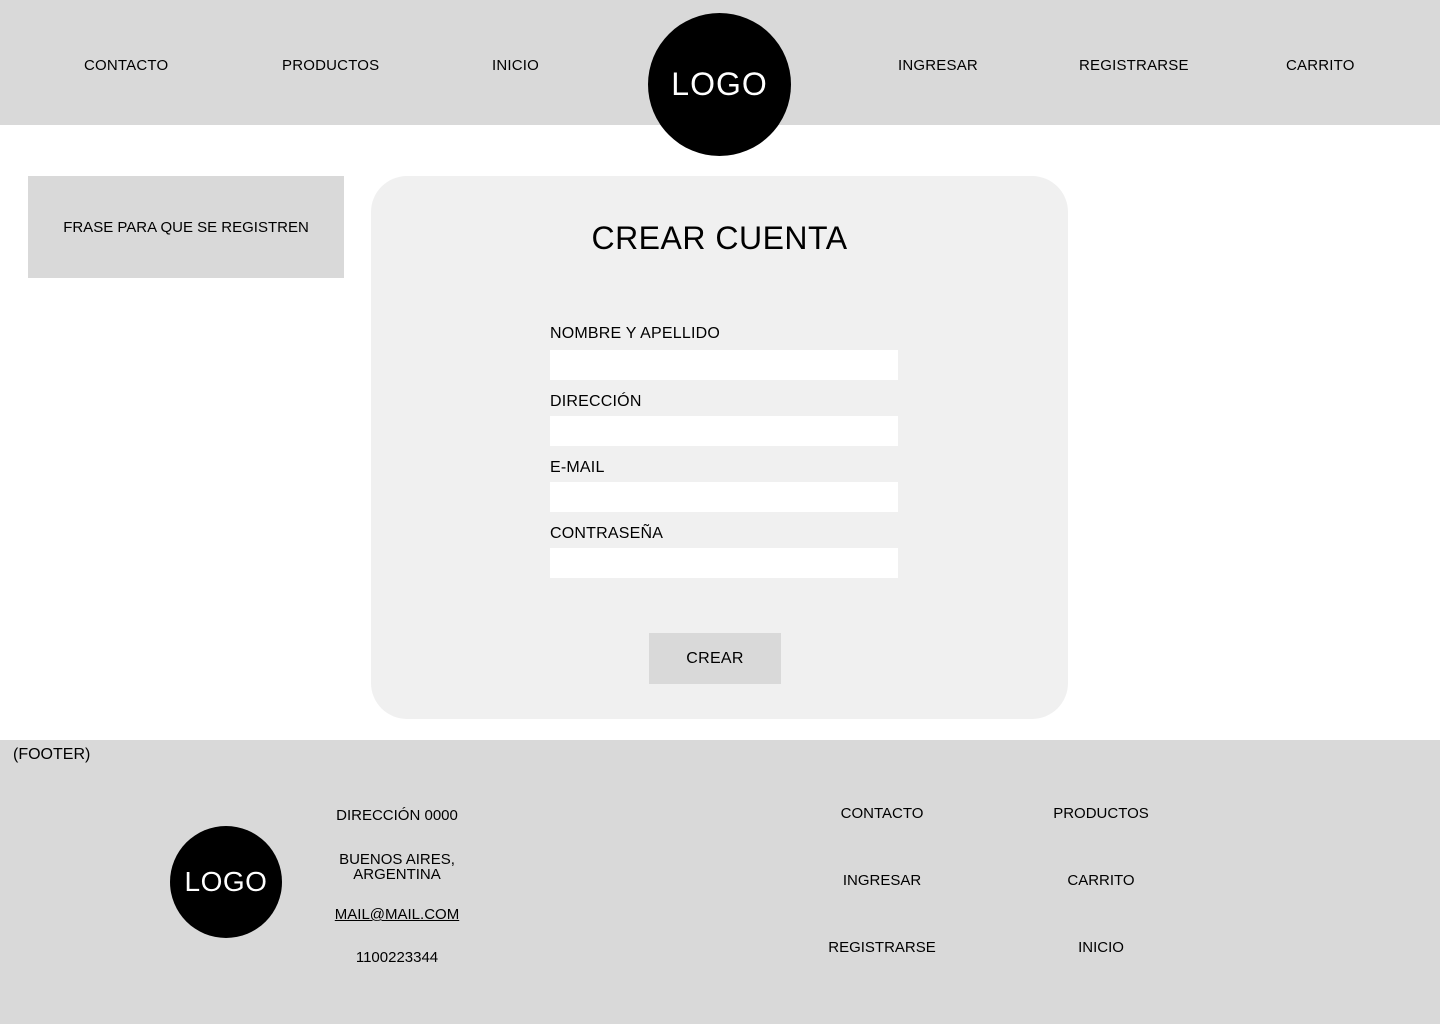 The height and width of the screenshot is (1024, 1440). Describe the element at coordinates (1101, 813) in the screenshot. I see `footer-productos-link: PRODUCTOS` at that location.